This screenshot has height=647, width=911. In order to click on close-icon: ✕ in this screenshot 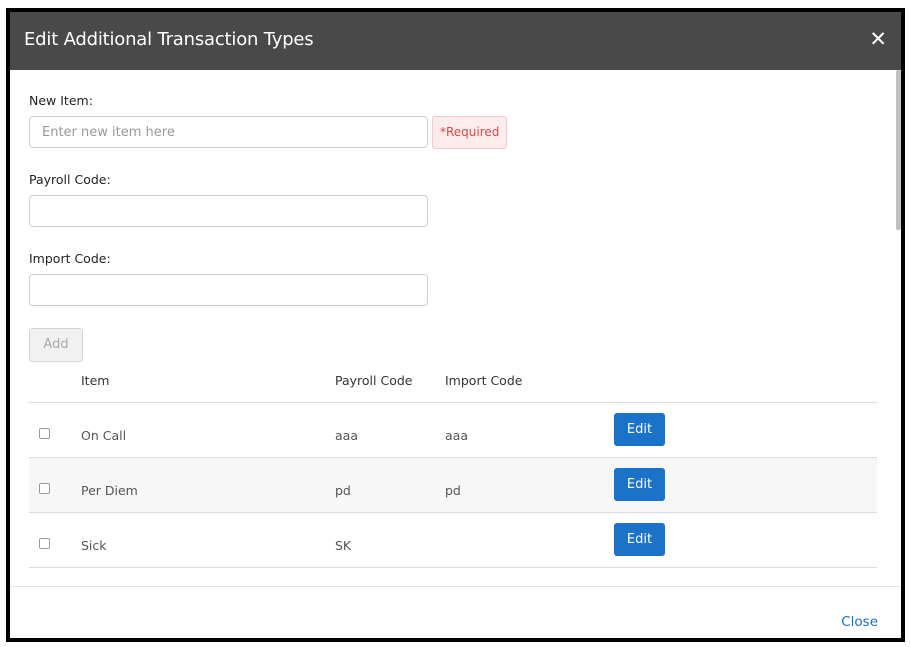, I will do `click(878, 39)`.